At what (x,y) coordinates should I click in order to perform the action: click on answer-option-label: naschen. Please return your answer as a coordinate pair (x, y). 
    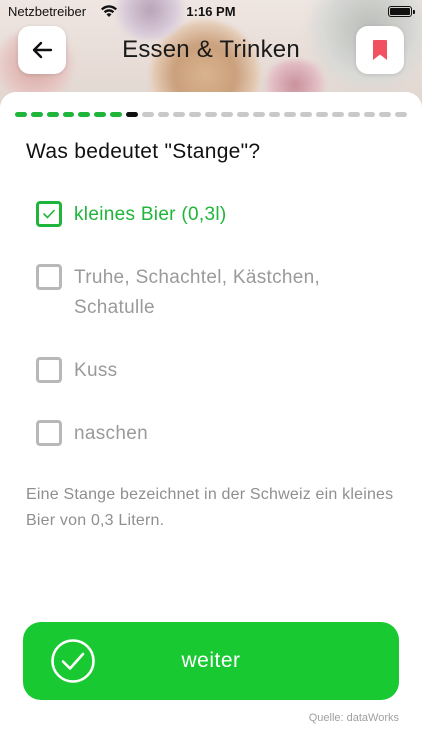
    Looking at the image, I should click on (111, 433).